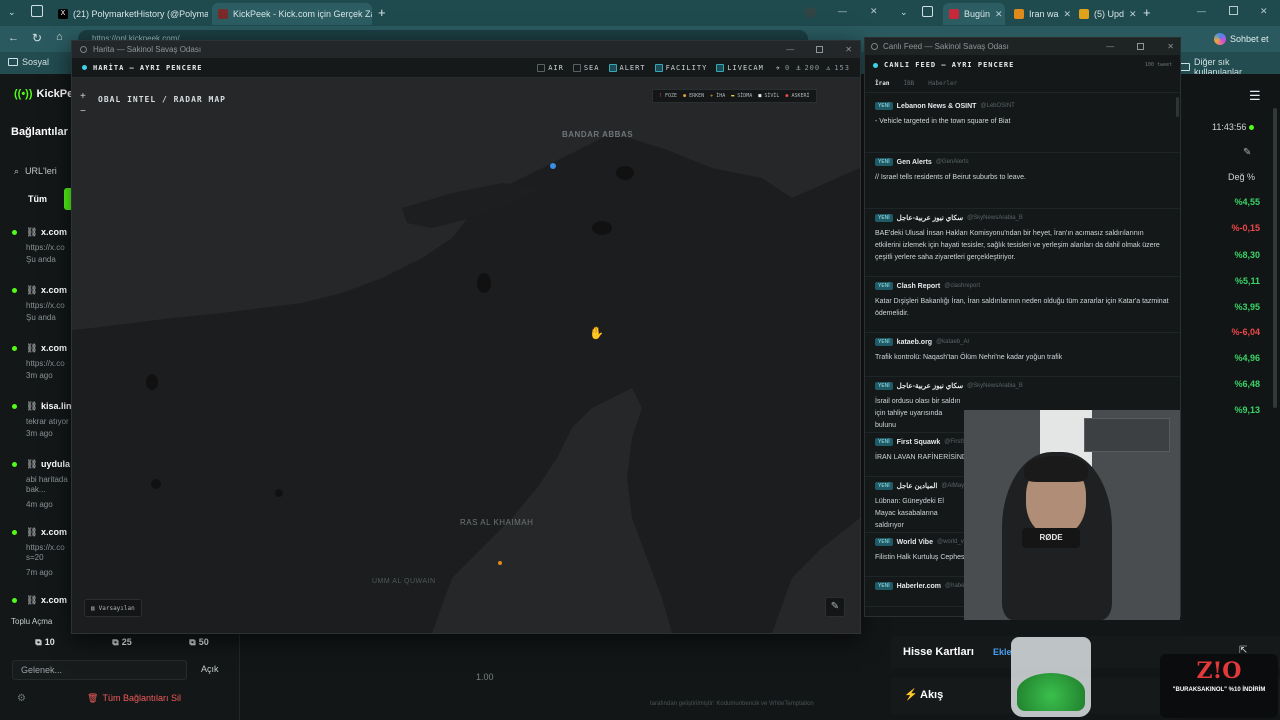 This screenshot has width=1280, height=720. What do you see at coordinates (122, 642) in the screenshot?
I see `bulk-open-25-button: ⧉ 25` at bounding box center [122, 642].